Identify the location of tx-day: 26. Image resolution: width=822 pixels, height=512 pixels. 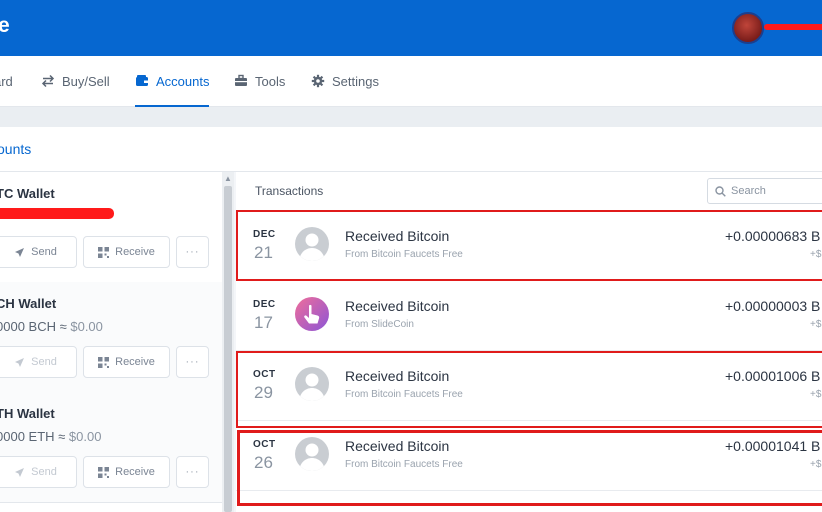
(263, 462).